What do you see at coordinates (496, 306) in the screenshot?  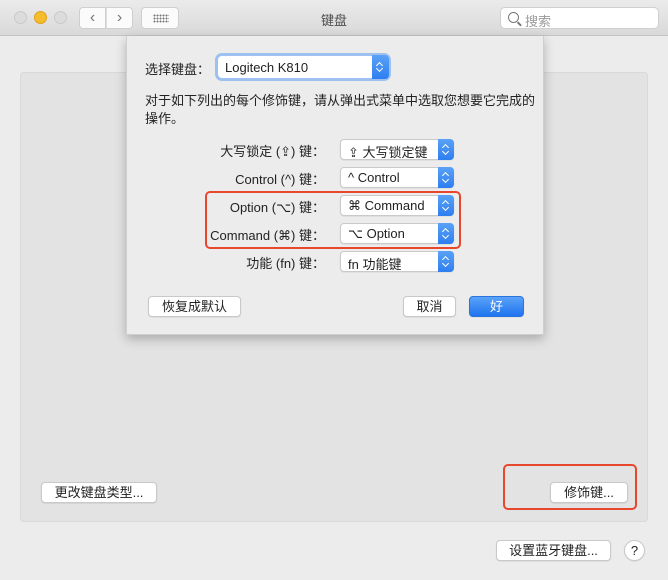 I see `ok-button: 好` at bounding box center [496, 306].